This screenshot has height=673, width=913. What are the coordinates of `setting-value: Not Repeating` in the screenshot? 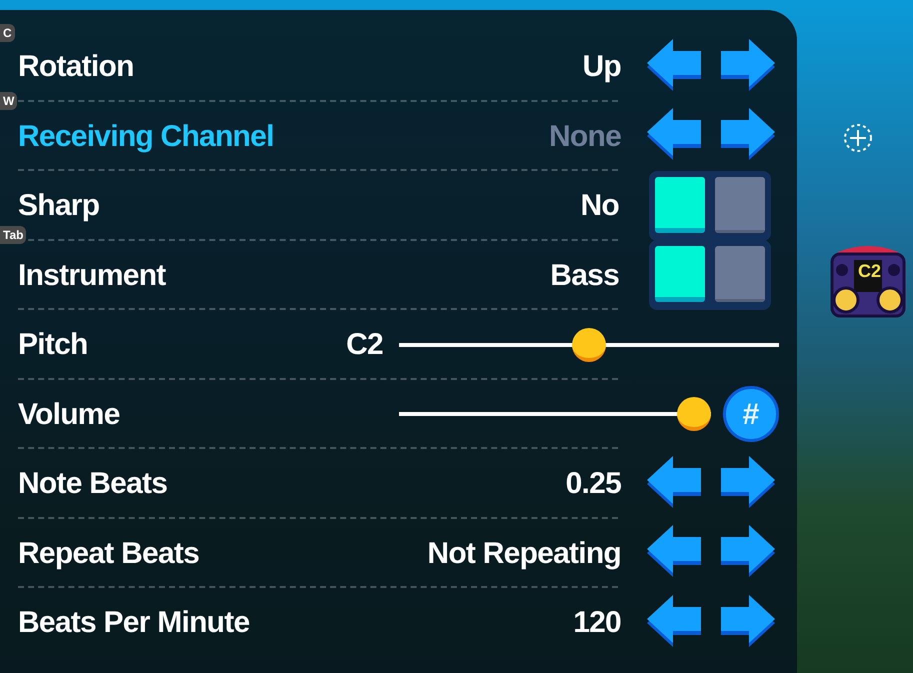 It's located at (524, 554).